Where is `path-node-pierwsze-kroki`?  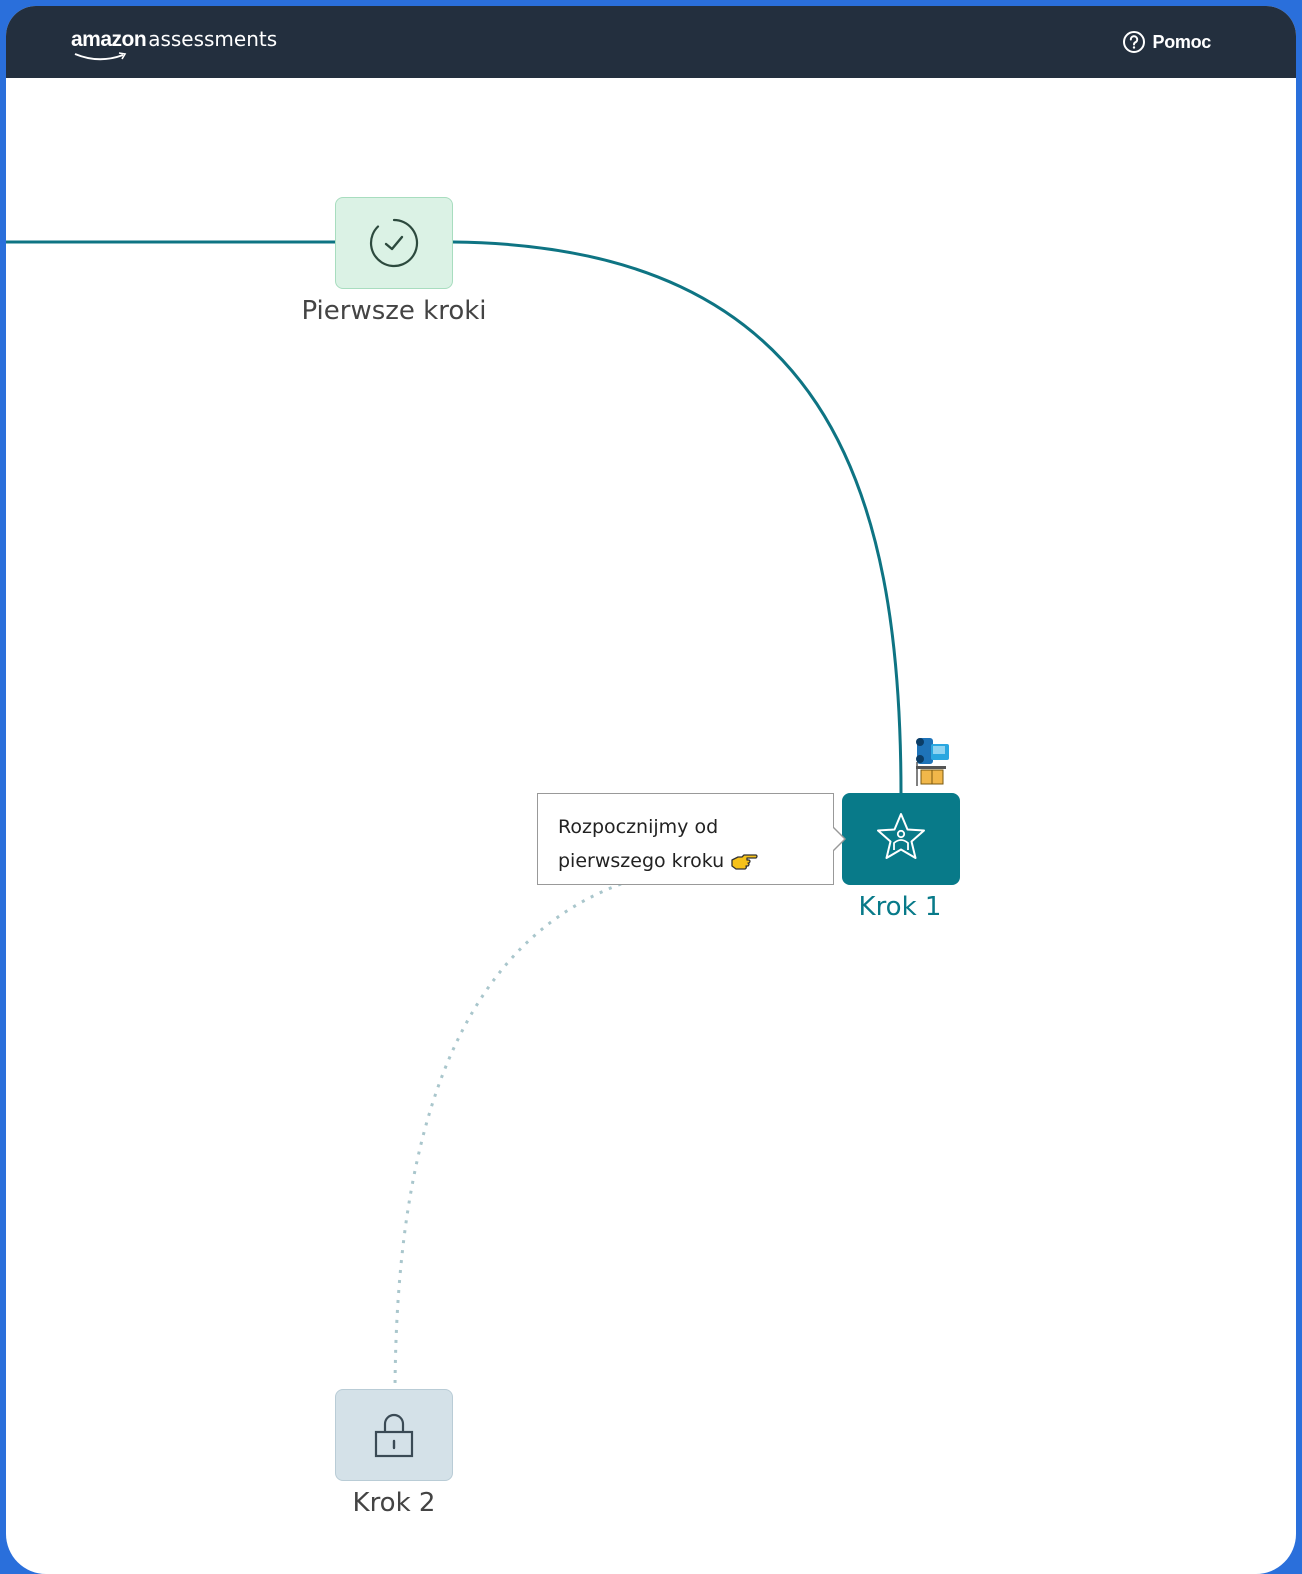
path-node-pierwsze-kroki is located at coordinates (394, 243).